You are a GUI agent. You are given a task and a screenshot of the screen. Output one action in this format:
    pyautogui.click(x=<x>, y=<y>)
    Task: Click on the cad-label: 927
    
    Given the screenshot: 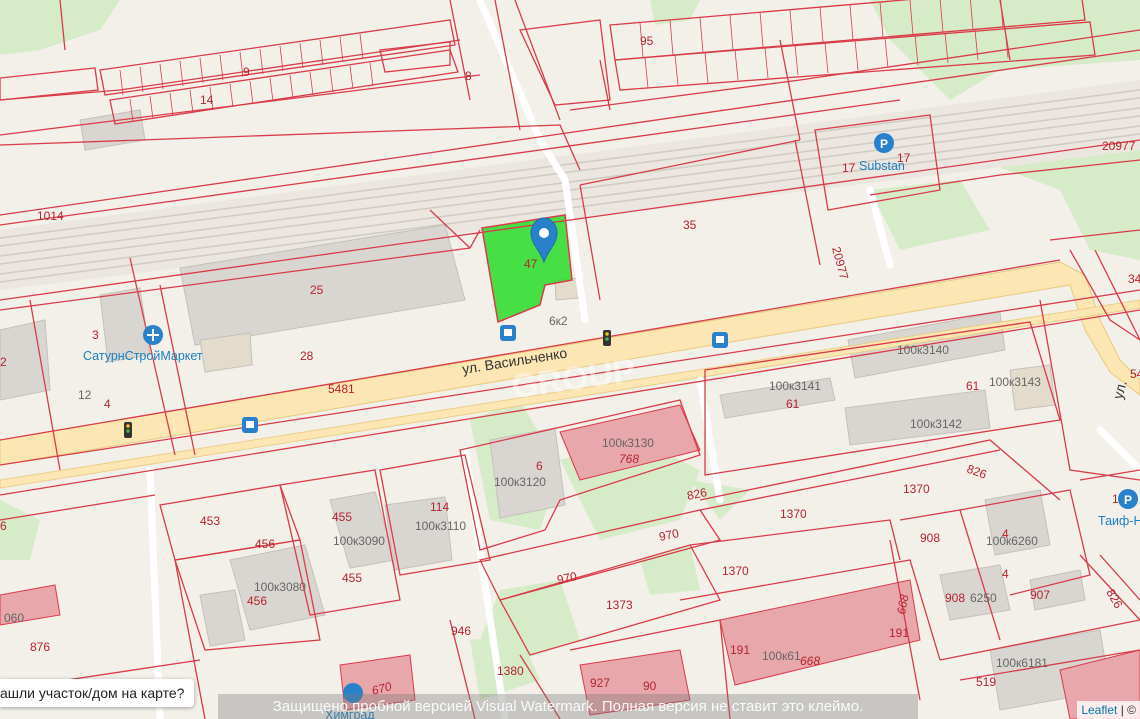 What is the action you would take?
    pyautogui.click(x=600, y=683)
    